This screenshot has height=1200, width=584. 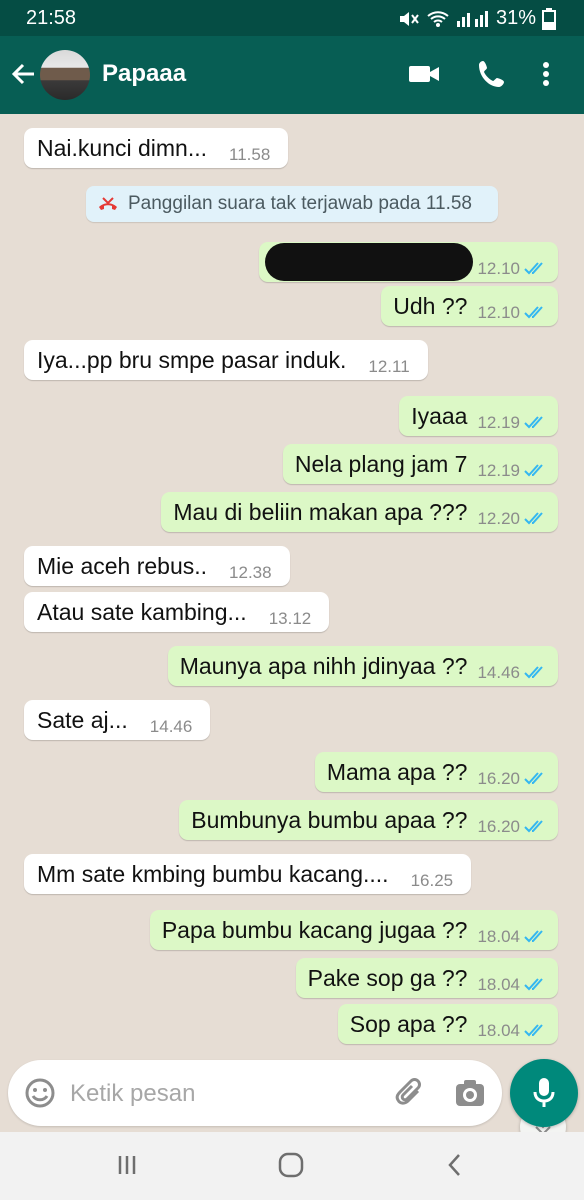 What do you see at coordinates (472, 18) in the screenshot?
I see `signal-icon` at bounding box center [472, 18].